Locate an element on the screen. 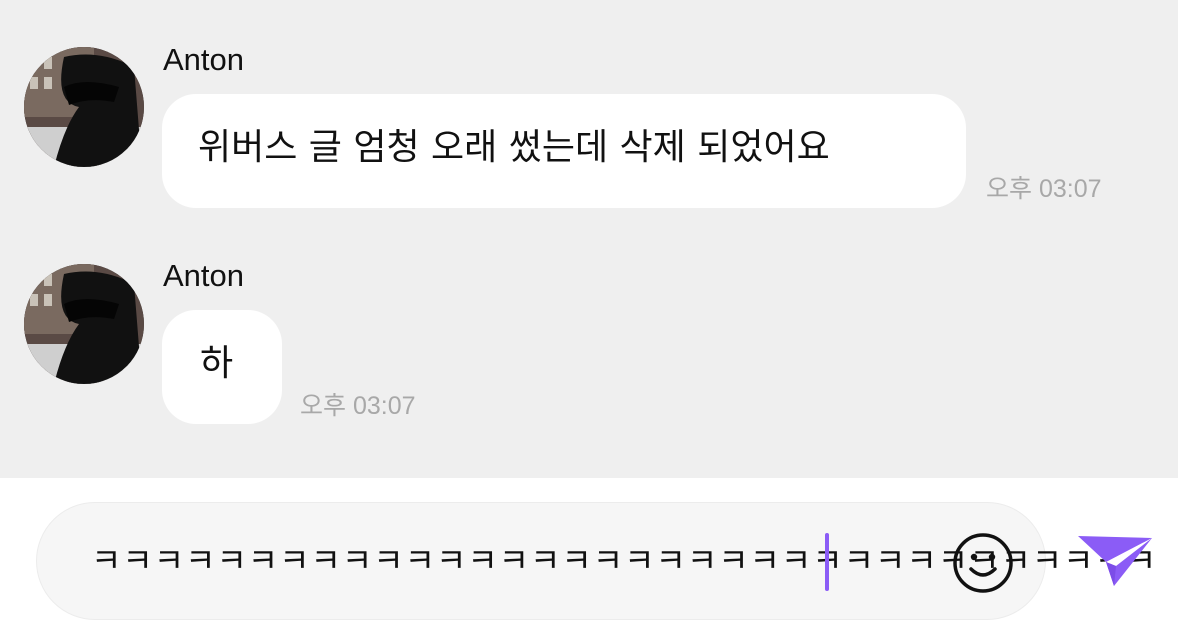  message-timestamp: 오후 03:07 is located at coordinates (358, 406).